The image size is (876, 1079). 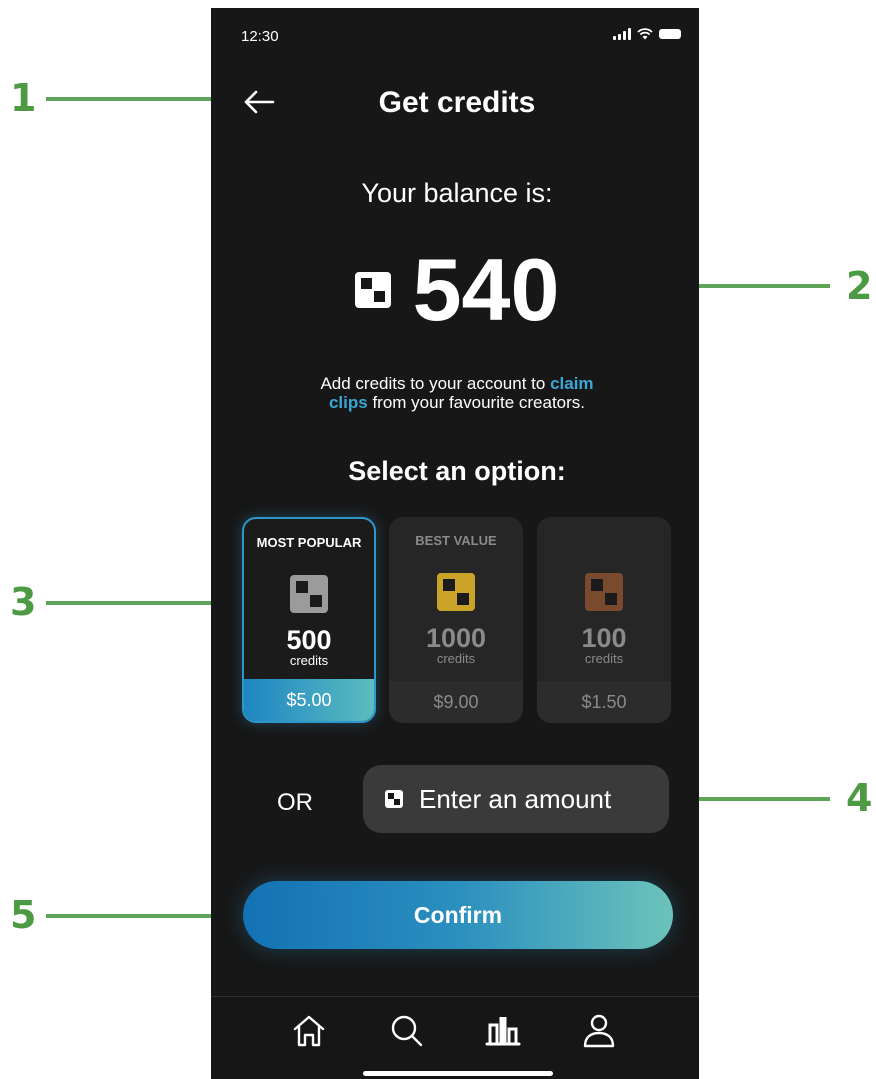 I want to click on home-icon, so click(x=309, y=1031).